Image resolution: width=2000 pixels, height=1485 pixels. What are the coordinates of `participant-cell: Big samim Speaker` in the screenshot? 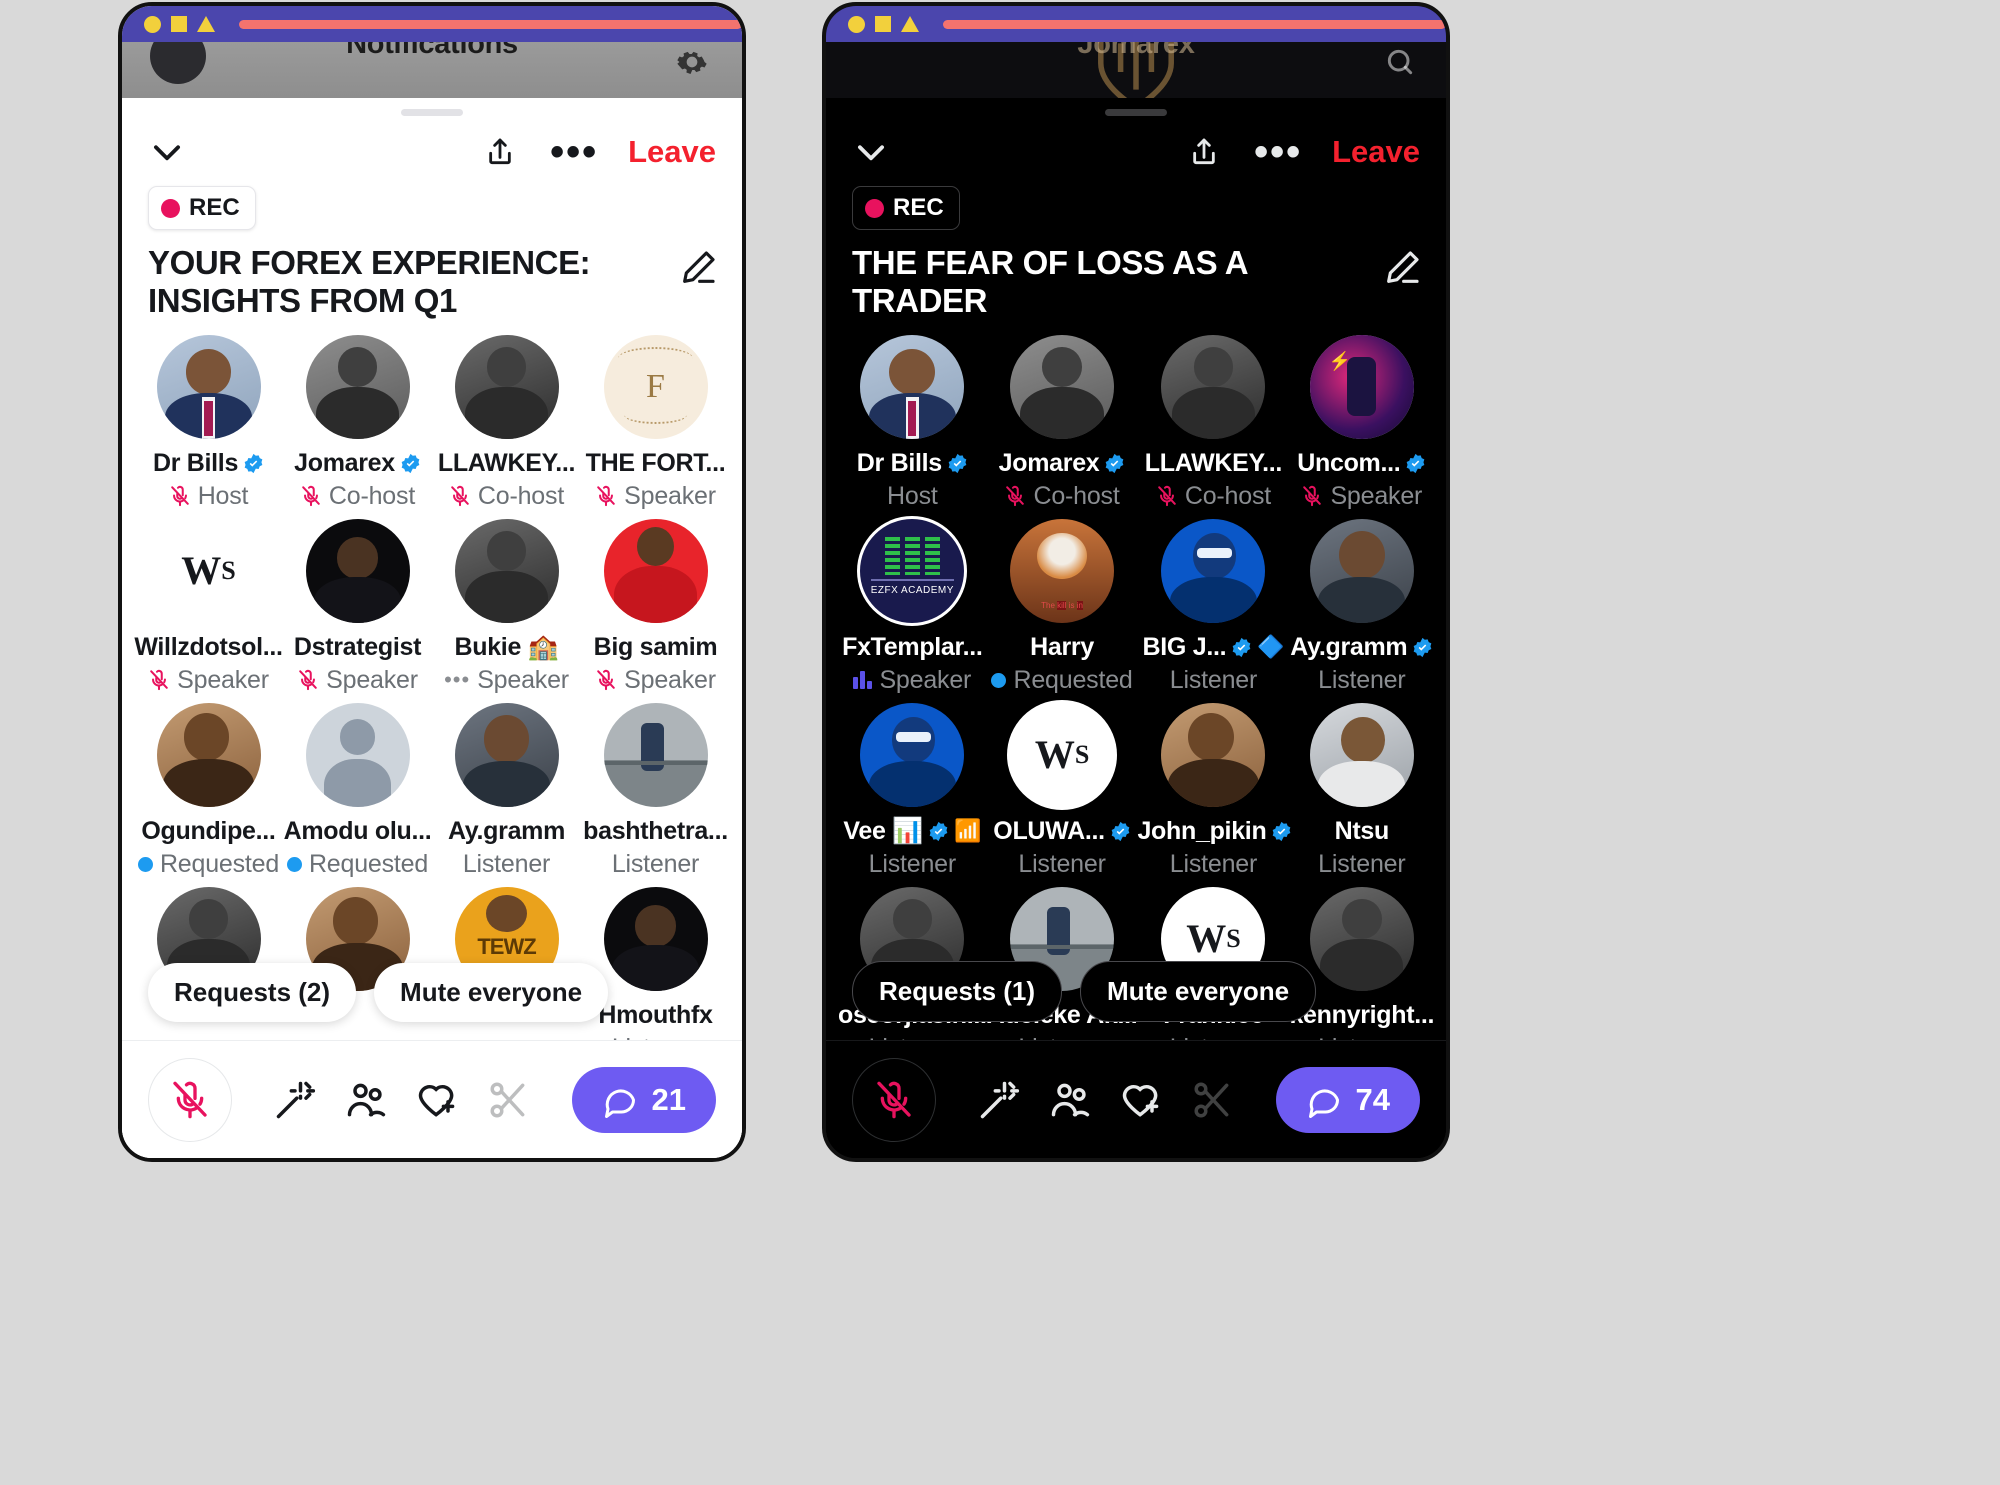 It's located at (655, 606).